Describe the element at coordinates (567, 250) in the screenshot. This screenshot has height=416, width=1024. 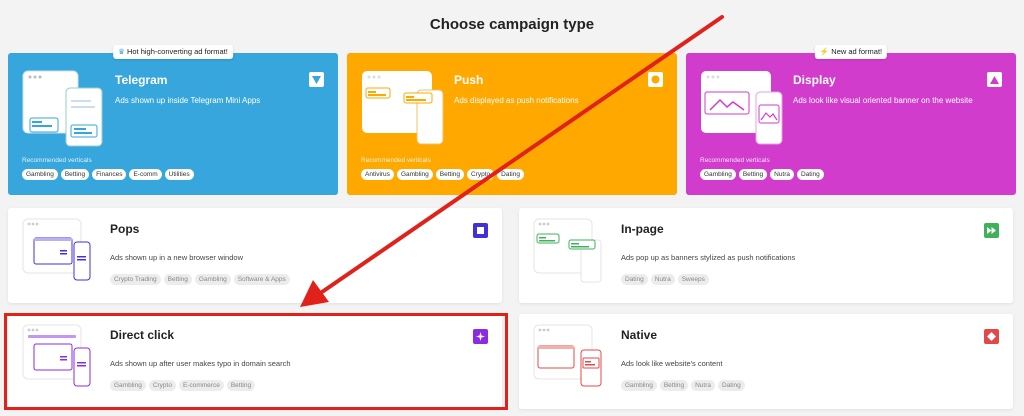
I see `inpage-illustration` at that location.